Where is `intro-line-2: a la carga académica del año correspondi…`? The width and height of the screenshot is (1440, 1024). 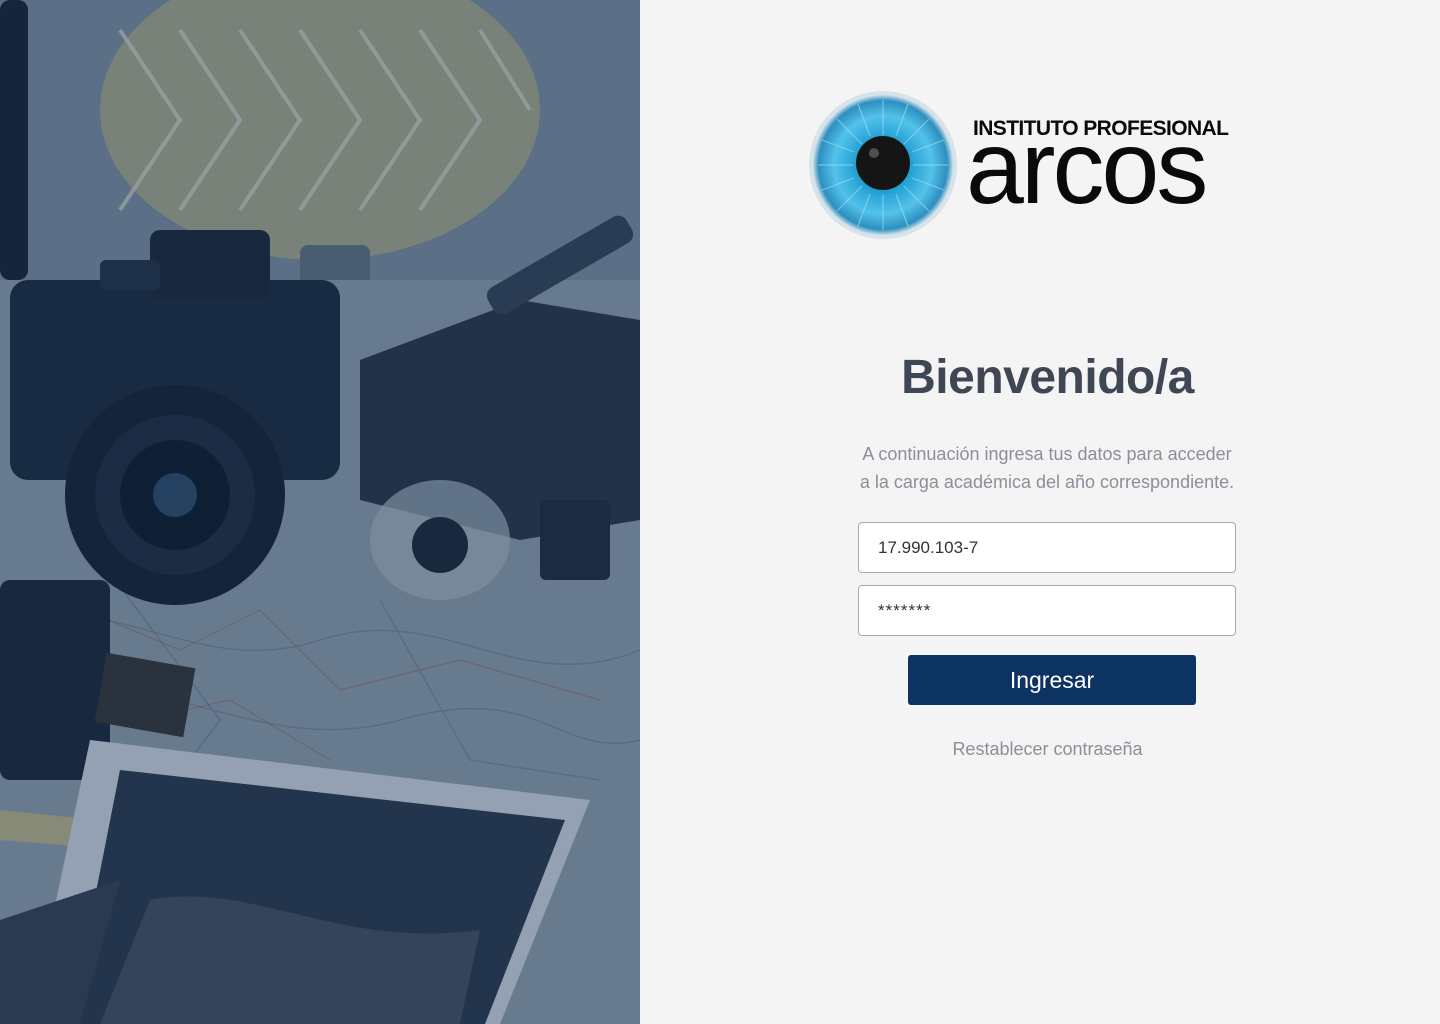 intro-line-2: a la carga académica del año correspondi… is located at coordinates (1047, 482).